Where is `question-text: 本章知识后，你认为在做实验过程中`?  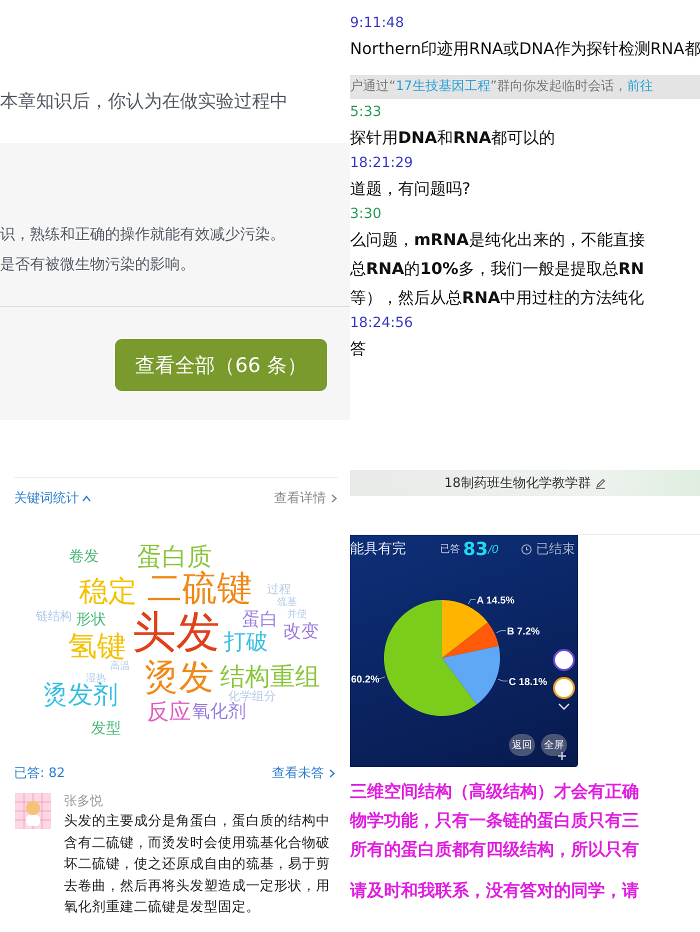
question-text: 本章知识后，你认为在做实验过程中 is located at coordinates (144, 102).